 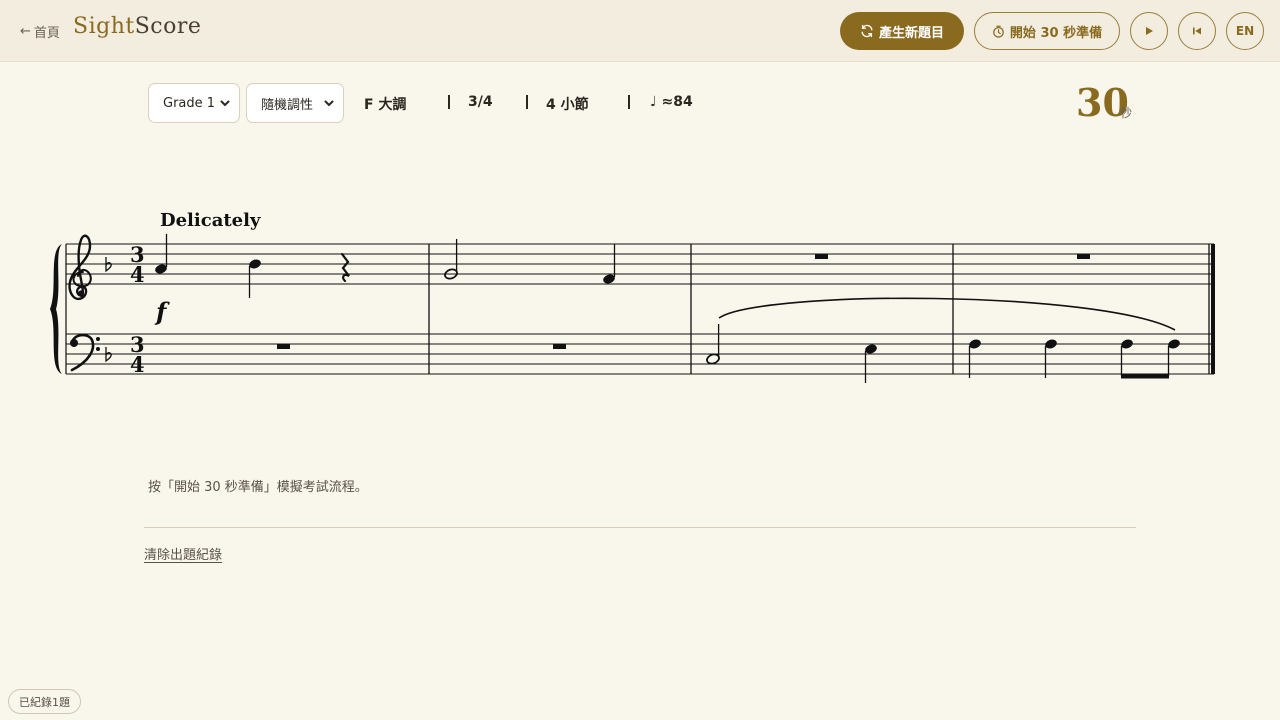 What do you see at coordinates (183, 553) in the screenshot?
I see `clear-history-link: 清除出題紀錄` at bounding box center [183, 553].